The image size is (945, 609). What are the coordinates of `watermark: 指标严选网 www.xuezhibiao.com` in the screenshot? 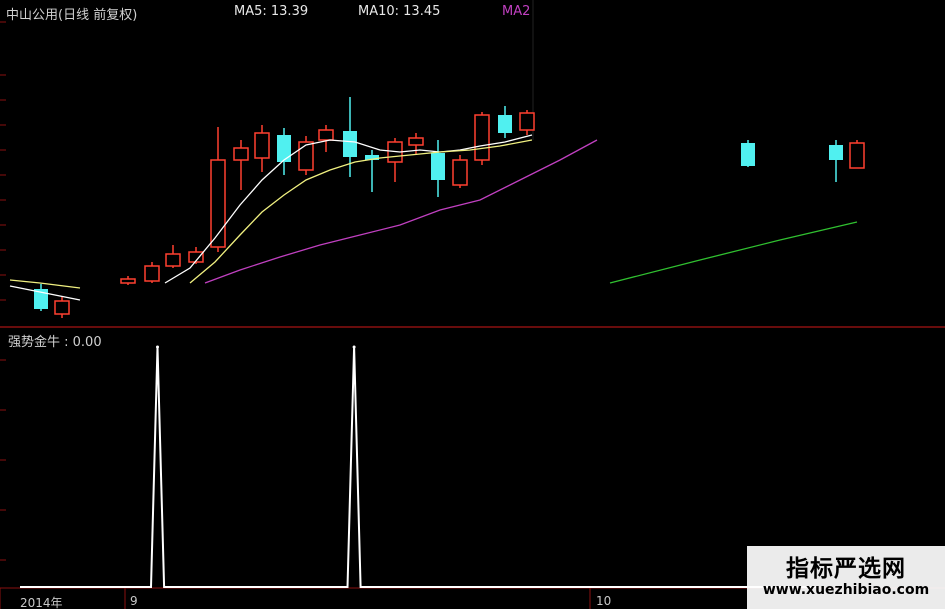 It's located at (846, 577).